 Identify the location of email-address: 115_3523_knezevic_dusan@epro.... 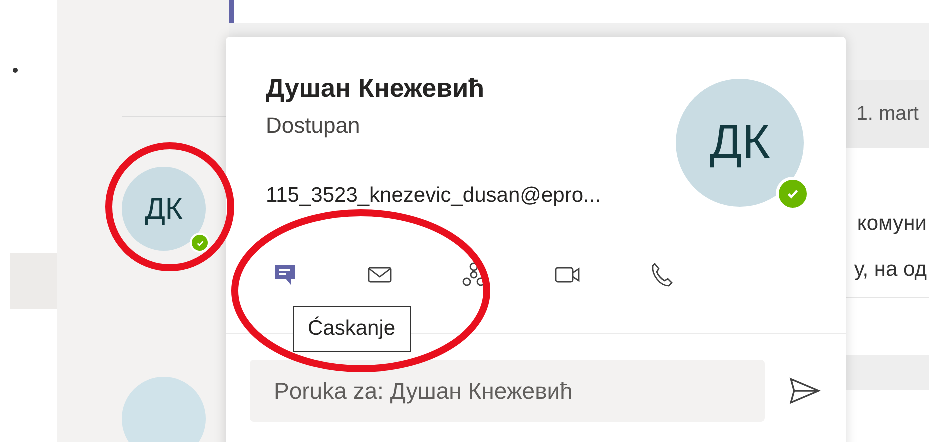
(434, 196).